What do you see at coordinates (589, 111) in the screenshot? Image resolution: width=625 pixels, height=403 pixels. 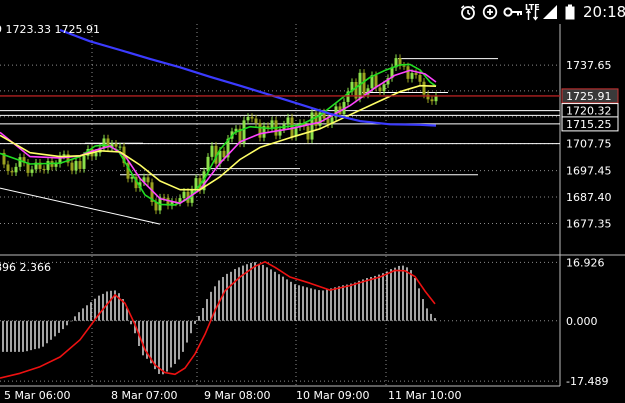 I see `level-price-text: 1720.32` at bounding box center [589, 111].